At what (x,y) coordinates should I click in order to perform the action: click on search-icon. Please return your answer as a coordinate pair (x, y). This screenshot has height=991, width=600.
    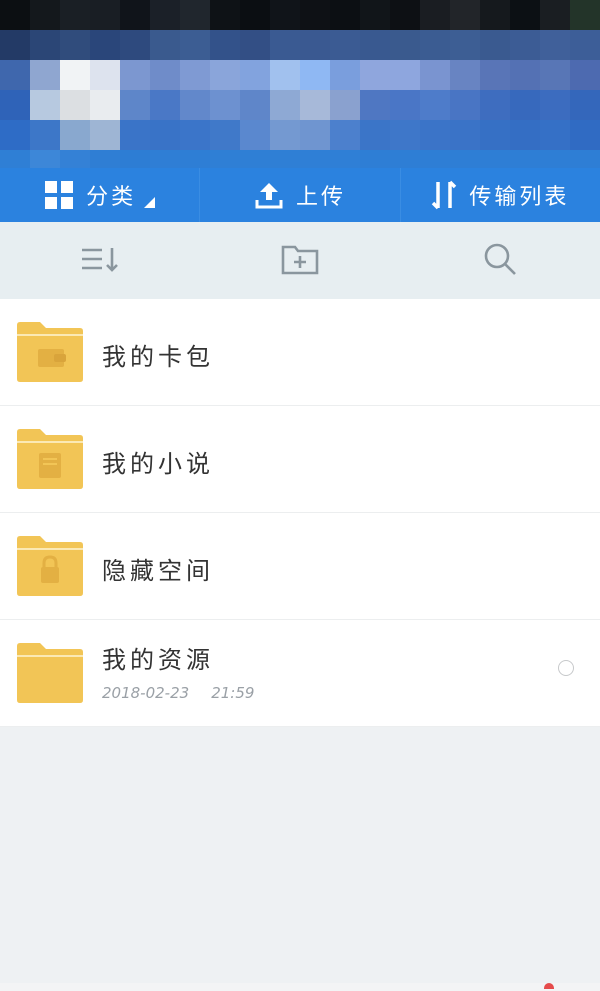
    Looking at the image, I should click on (500, 261).